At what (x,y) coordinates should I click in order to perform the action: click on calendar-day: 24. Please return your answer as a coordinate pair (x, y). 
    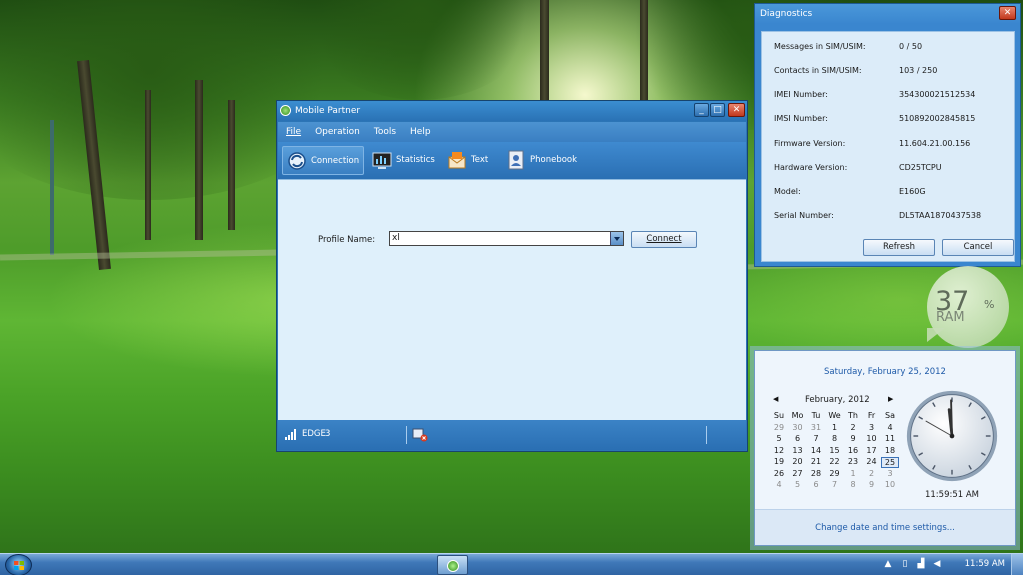
    Looking at the image, I should click on (872, 461).